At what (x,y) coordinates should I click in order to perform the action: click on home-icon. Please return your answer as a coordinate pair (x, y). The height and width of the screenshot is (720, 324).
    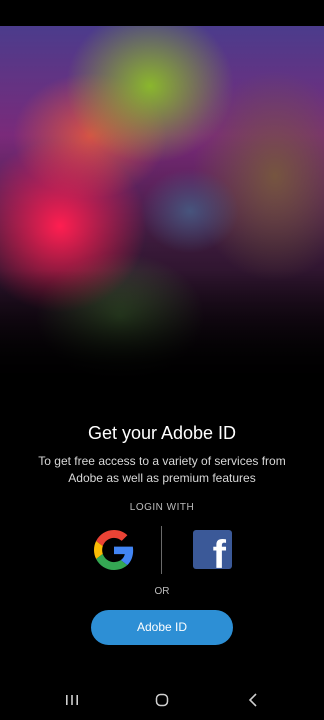
    Looking at the image, I should click on (162, 700).